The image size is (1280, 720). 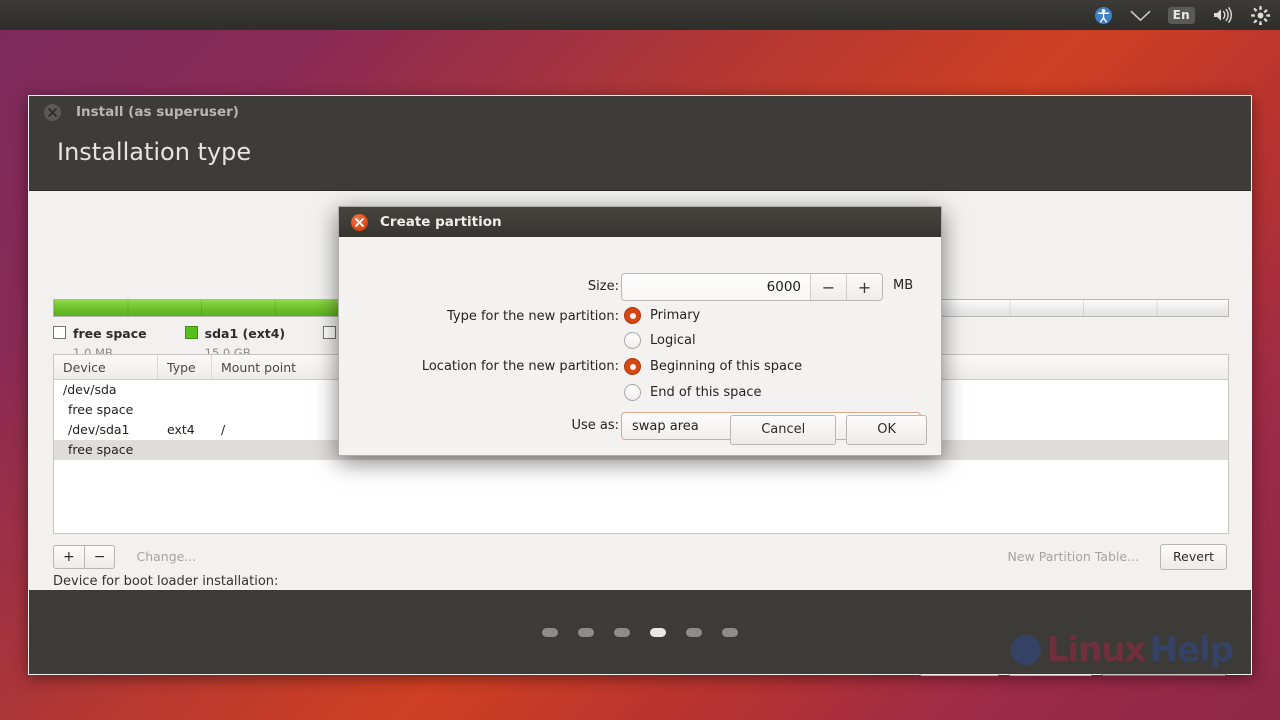 I want to click on progress-dots, so click(x=640, y=632).